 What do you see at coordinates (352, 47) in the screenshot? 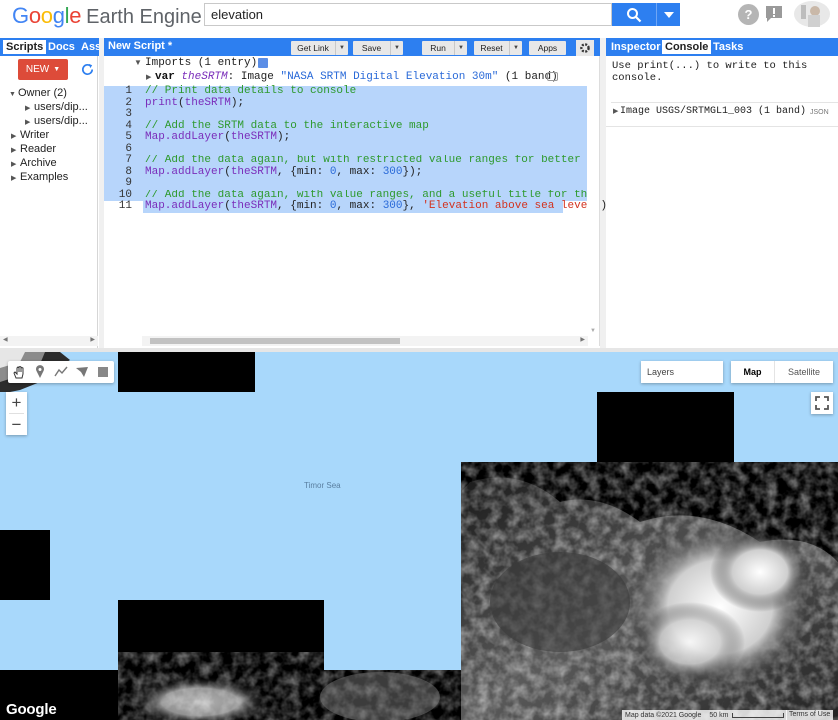
I see `editor-toolbar` at bounding box center [352, 47].